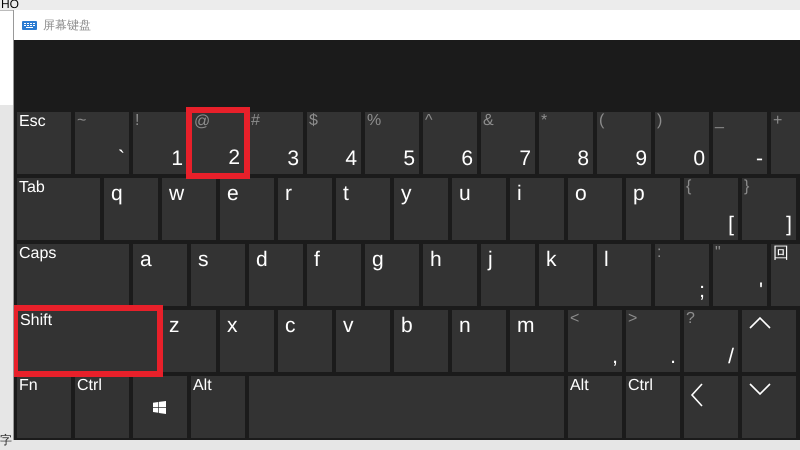  I want to click on shift-symbol: $, so click(313, 121).